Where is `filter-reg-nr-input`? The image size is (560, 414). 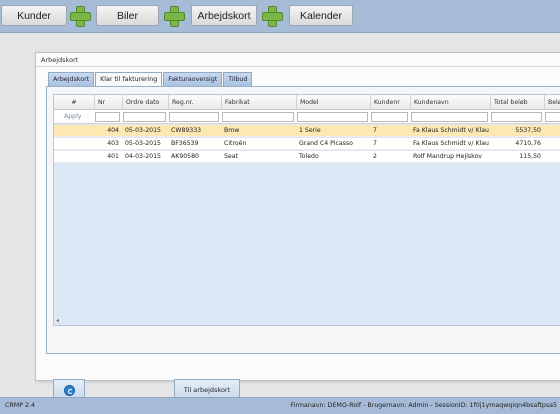
filter-reg-nr-input is located at coordinates (194, 117).